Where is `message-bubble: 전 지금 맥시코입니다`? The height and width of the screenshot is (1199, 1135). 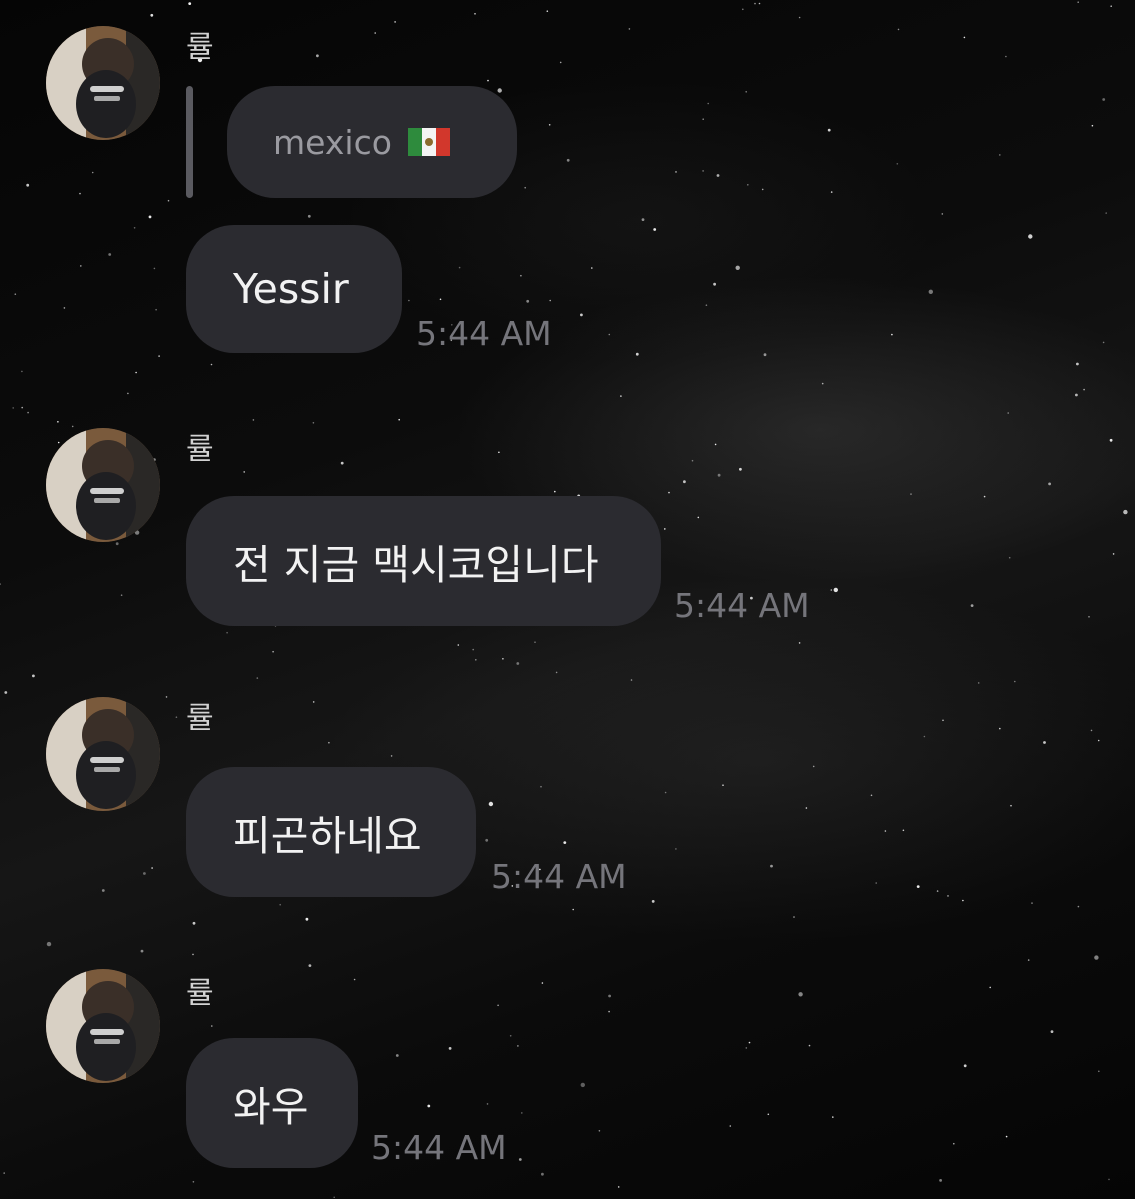
message-bubble: 전 지금 맥시코입니다 is located at coordinates (423, 561).